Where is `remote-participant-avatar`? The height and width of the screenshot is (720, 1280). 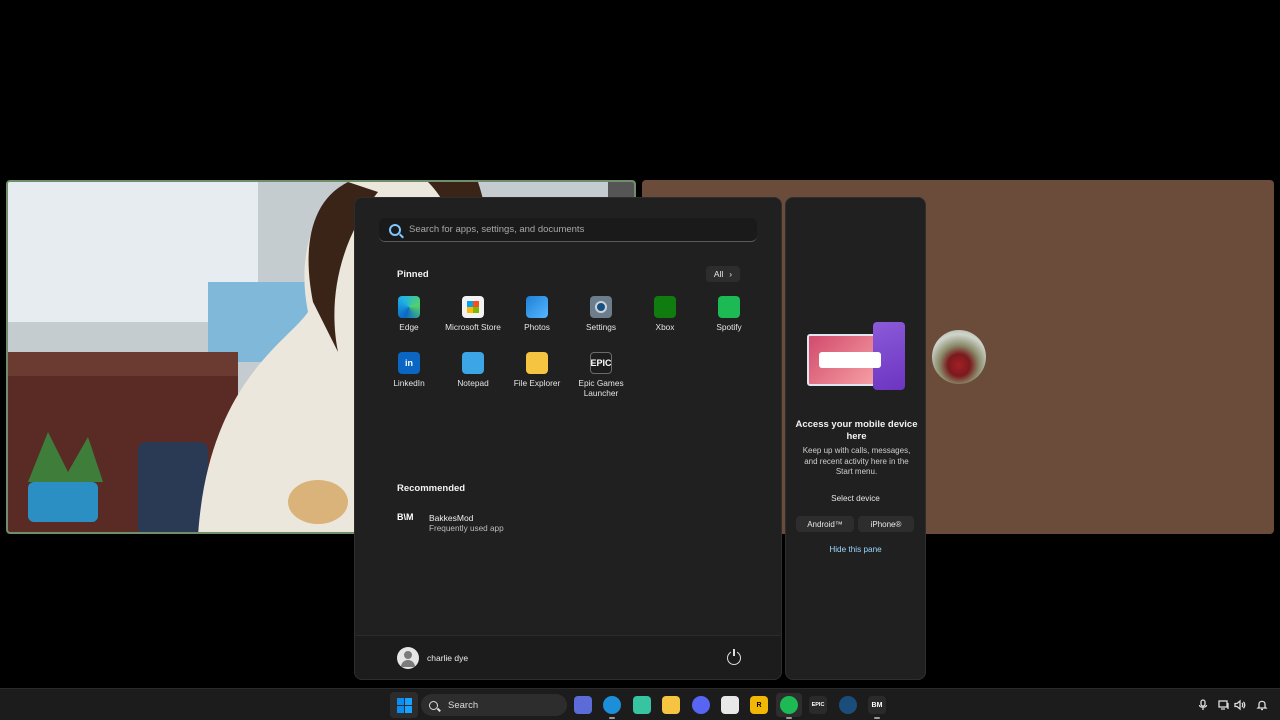
remote-participant-avatar is located at coordinates (959, 357).